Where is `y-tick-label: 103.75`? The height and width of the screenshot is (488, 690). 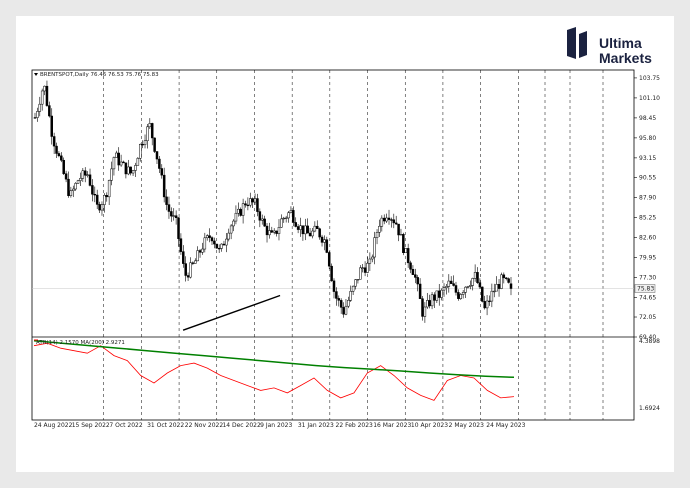
y-tick-label: 103.75 is located at coordinates (649, 78).